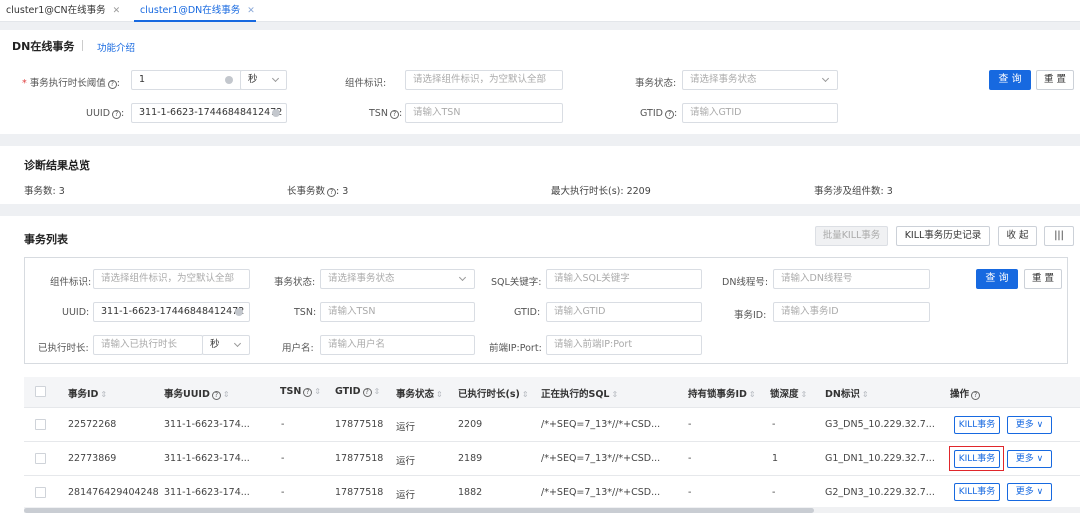  I want to click on search-button: 查 询, so click(1010, 80).